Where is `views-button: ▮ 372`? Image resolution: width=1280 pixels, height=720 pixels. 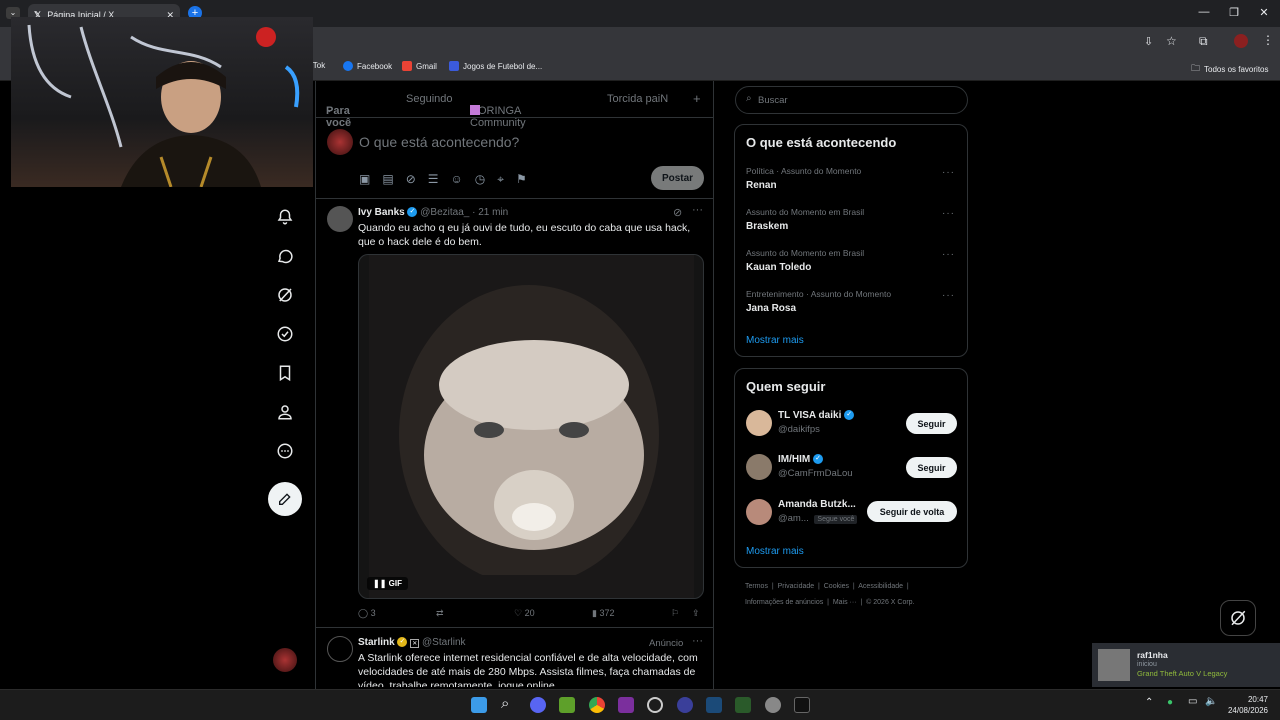
views-button: ▮ 372 is located at coordinates (603, 613).